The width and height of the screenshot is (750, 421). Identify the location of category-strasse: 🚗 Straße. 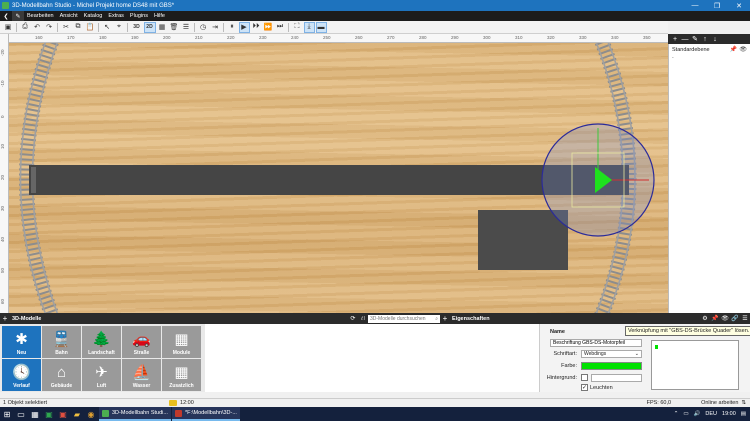
(141, 342).